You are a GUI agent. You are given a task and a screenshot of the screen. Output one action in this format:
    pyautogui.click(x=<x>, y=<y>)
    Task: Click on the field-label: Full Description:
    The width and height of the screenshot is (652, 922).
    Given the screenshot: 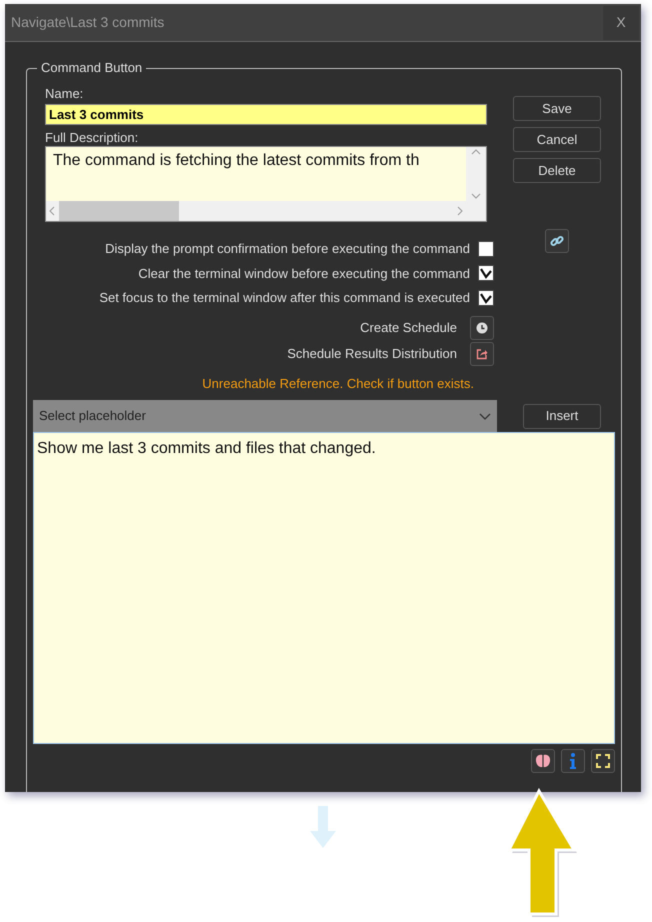 What is the action you would take?
    pyautogui.click(x=92, y=138)
    